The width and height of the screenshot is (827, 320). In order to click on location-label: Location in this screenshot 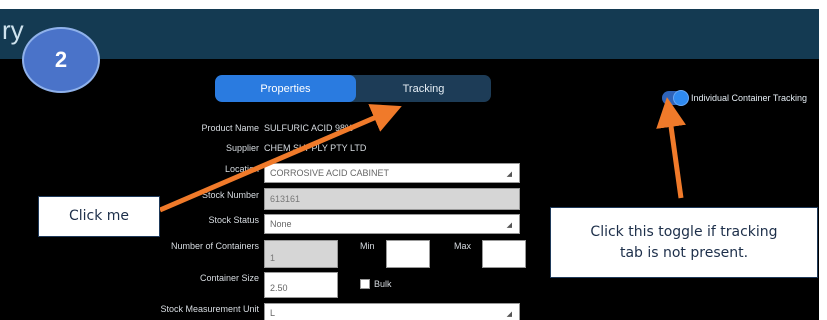, I will do `click(241, 169)`.